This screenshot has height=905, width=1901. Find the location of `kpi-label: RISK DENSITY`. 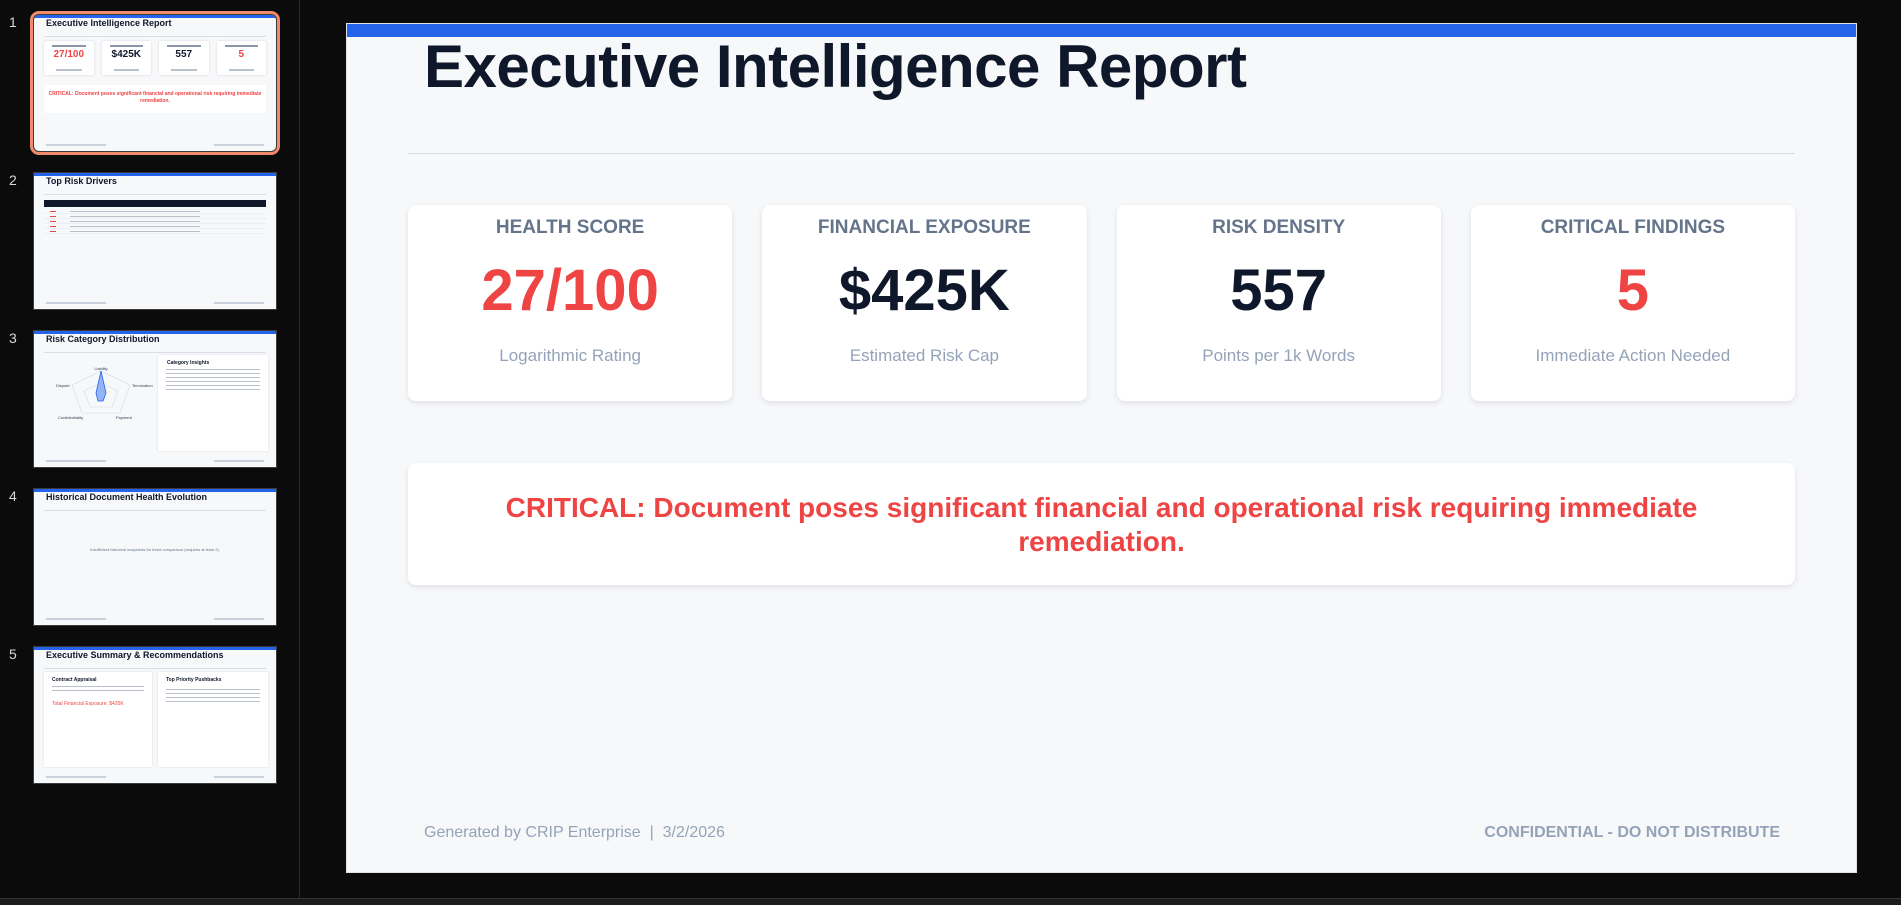

kpi-label: RISK DENSITY is located at coordinates (1279, 227).